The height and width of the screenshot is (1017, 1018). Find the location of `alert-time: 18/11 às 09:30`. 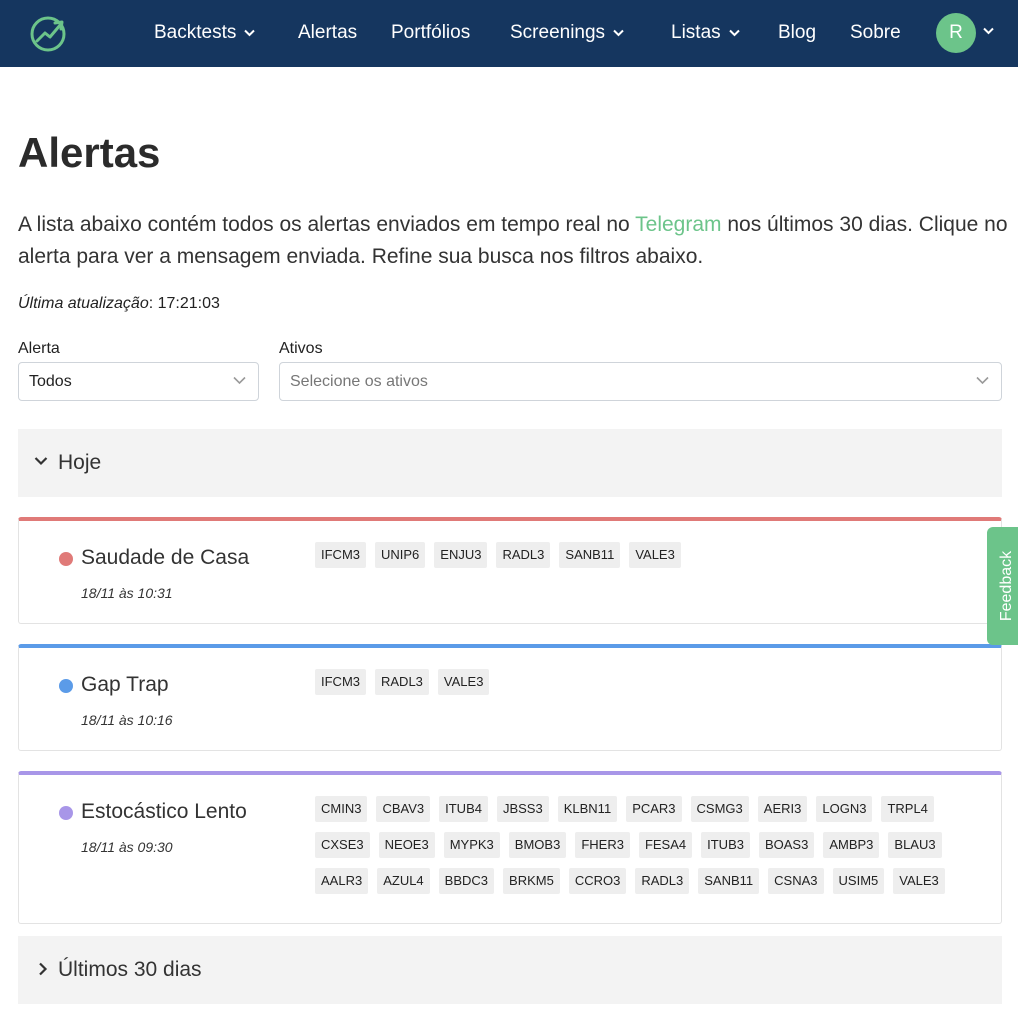

alert-time: 18/11 às 09:30 is located at coordinates (127, 847).